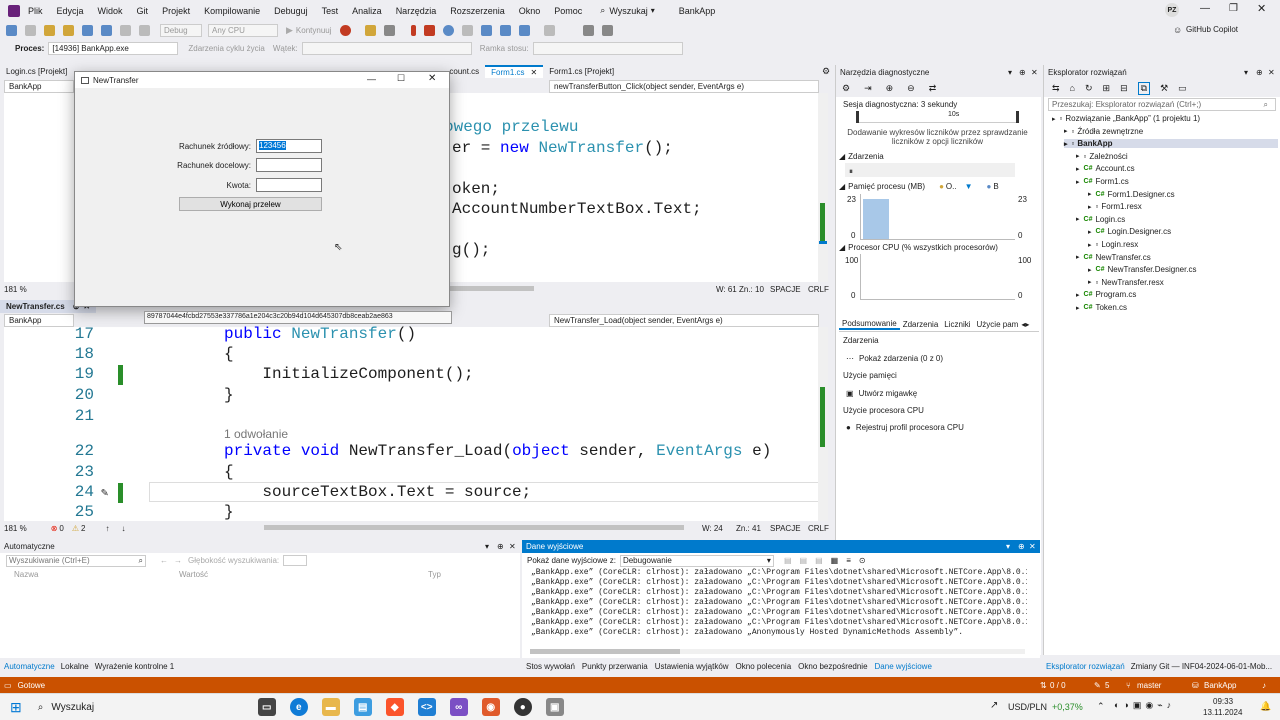 This screenshot has width=1280, height=720. I want to click on menu-item: Okno, so click(530, 11).